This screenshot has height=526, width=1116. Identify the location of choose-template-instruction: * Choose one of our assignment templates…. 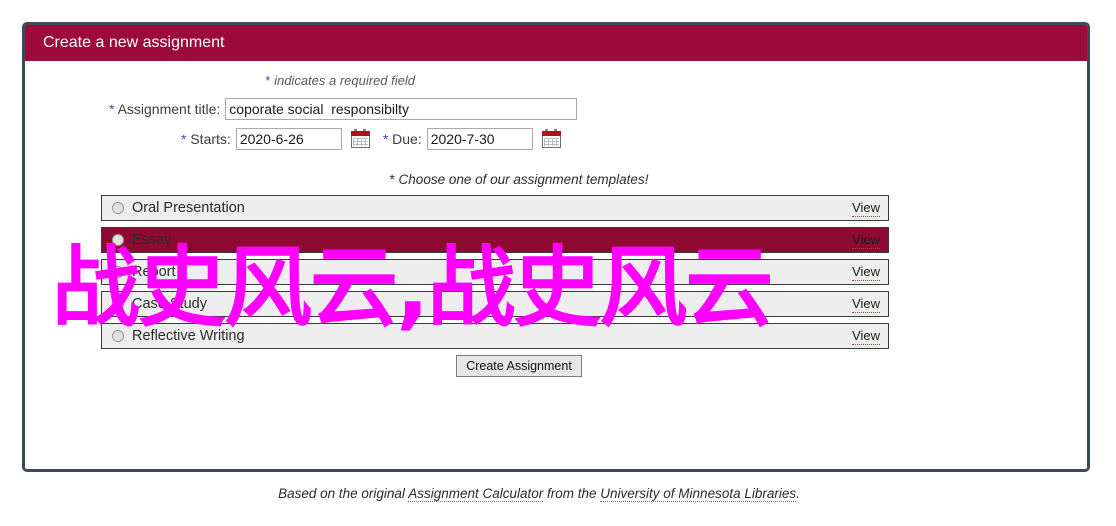
(556, 179).